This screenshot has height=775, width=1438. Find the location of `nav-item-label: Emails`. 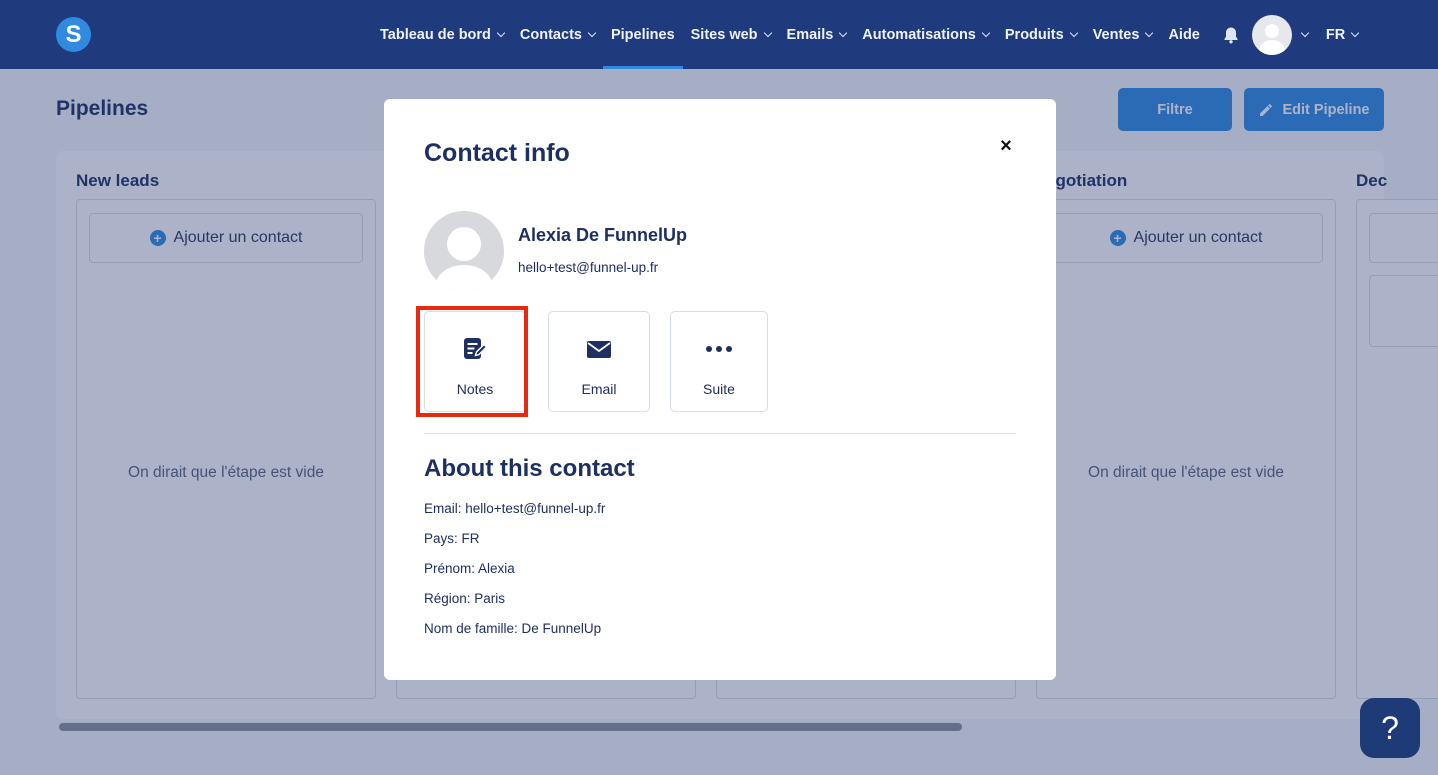

nav-item-label: Emails is located at coordinates (810, 34).